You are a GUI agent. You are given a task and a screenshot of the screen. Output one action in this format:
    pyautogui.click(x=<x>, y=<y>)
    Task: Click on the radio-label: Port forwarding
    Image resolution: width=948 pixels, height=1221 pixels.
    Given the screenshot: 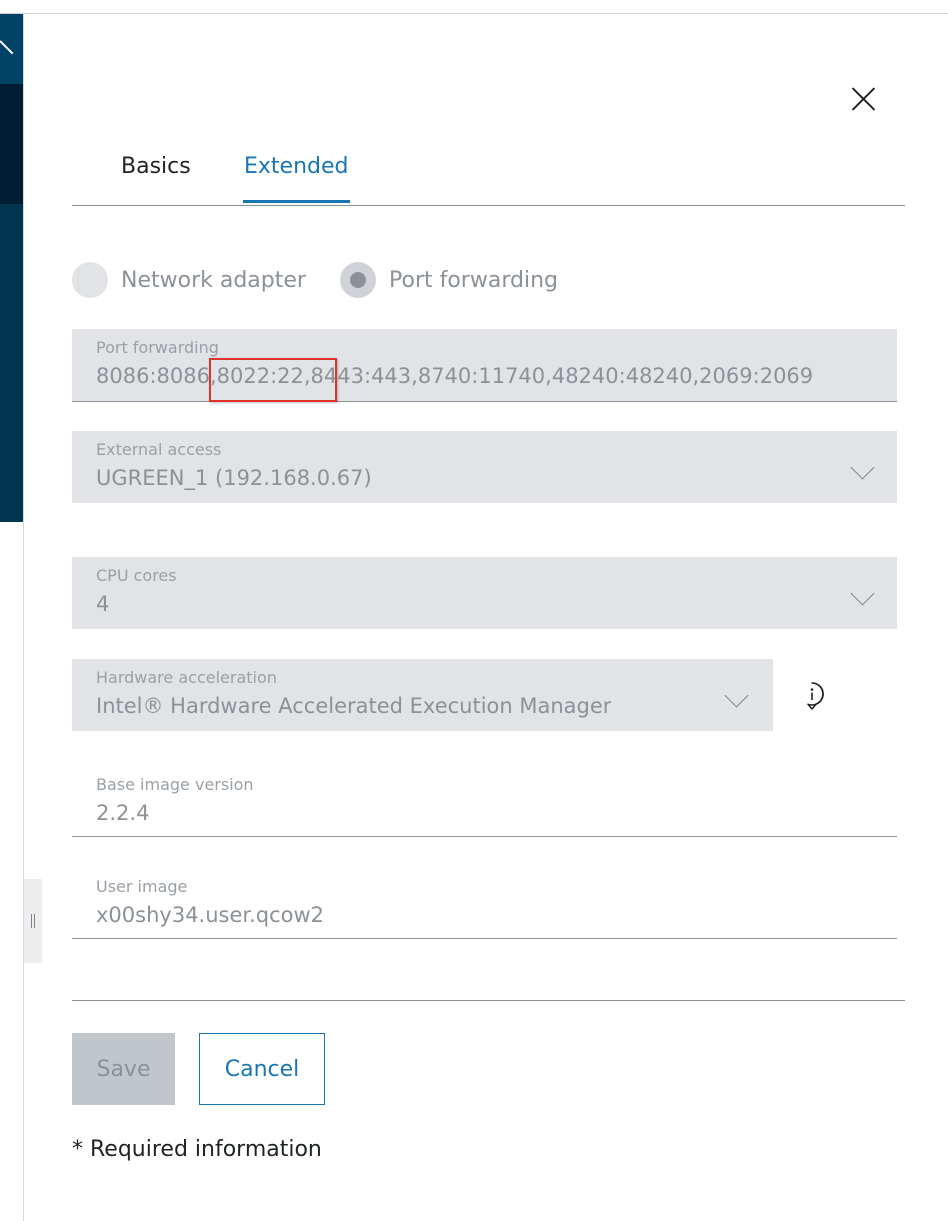 What is the action you would take?
    pyautogui.click(x=473, y=280)
    